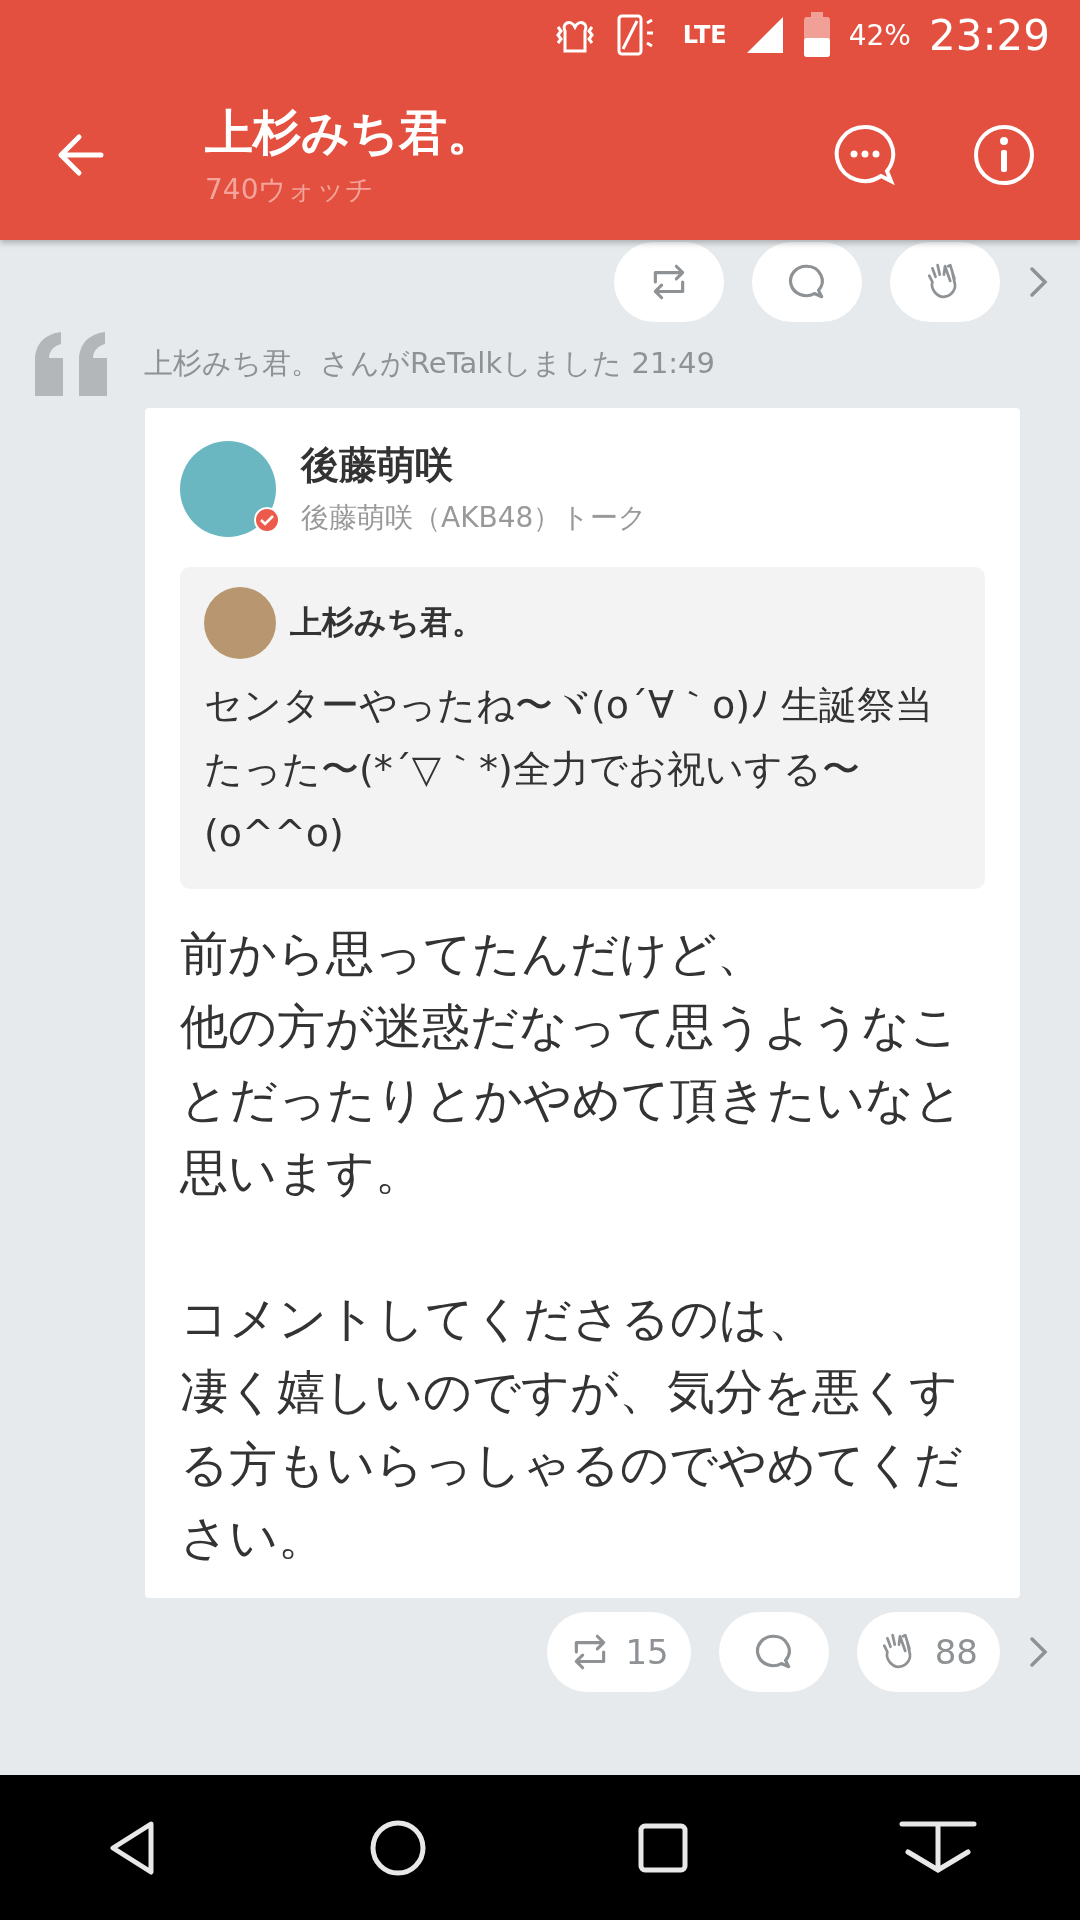 This screenshot has width=1080, height=1920. I want to click on author-name: 後藤萌咲, so click(474, 465).